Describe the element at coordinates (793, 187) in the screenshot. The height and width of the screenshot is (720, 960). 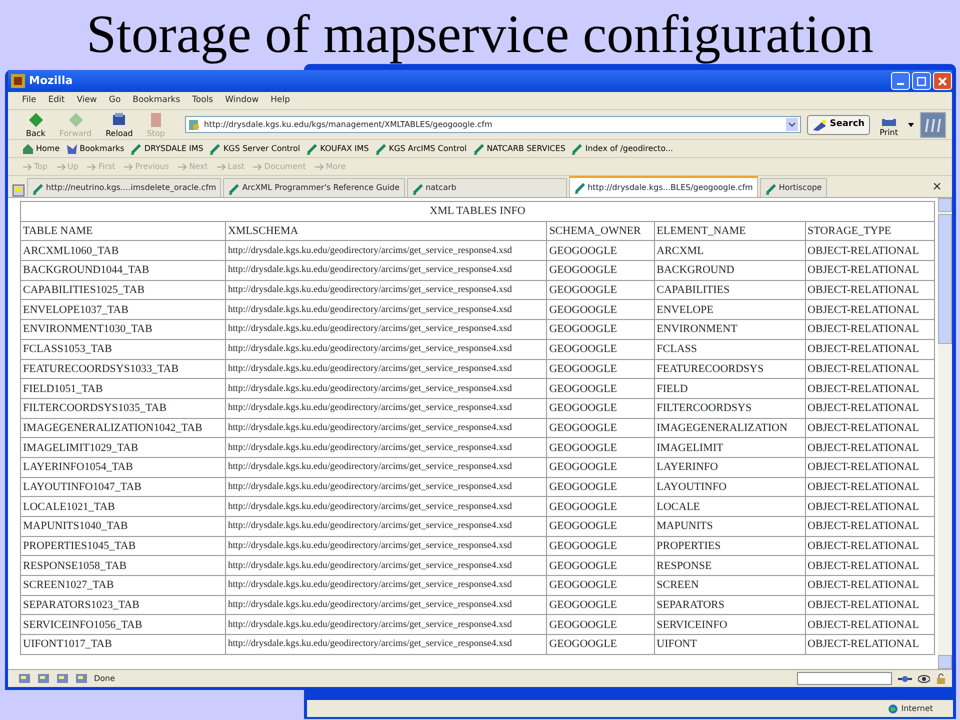
I see `browser-tab: Hortiscope` at that location.